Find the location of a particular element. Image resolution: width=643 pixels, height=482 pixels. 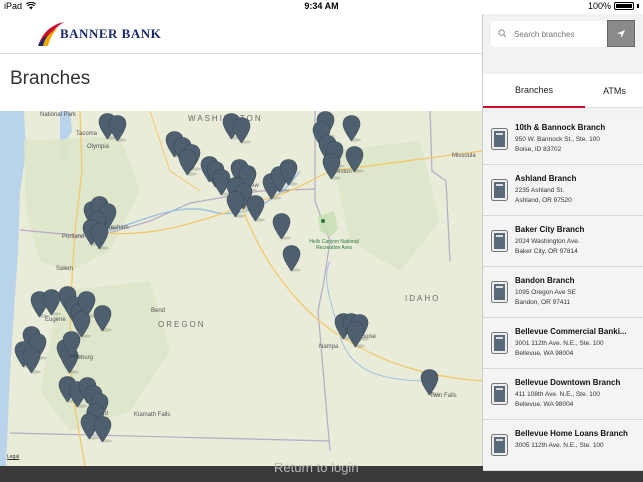

location-arrow-icon is located at coordinates (621, 33).